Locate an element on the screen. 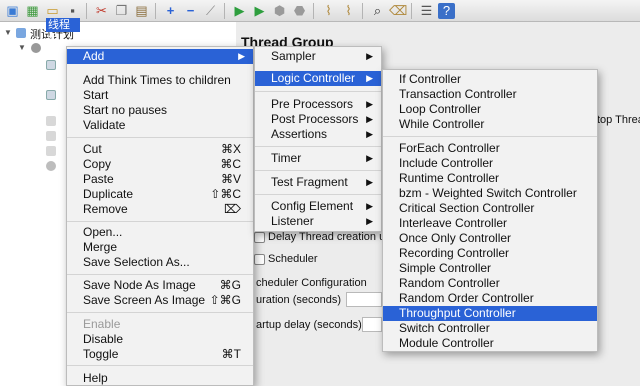  duration-input is located at coordinates (364, 299).